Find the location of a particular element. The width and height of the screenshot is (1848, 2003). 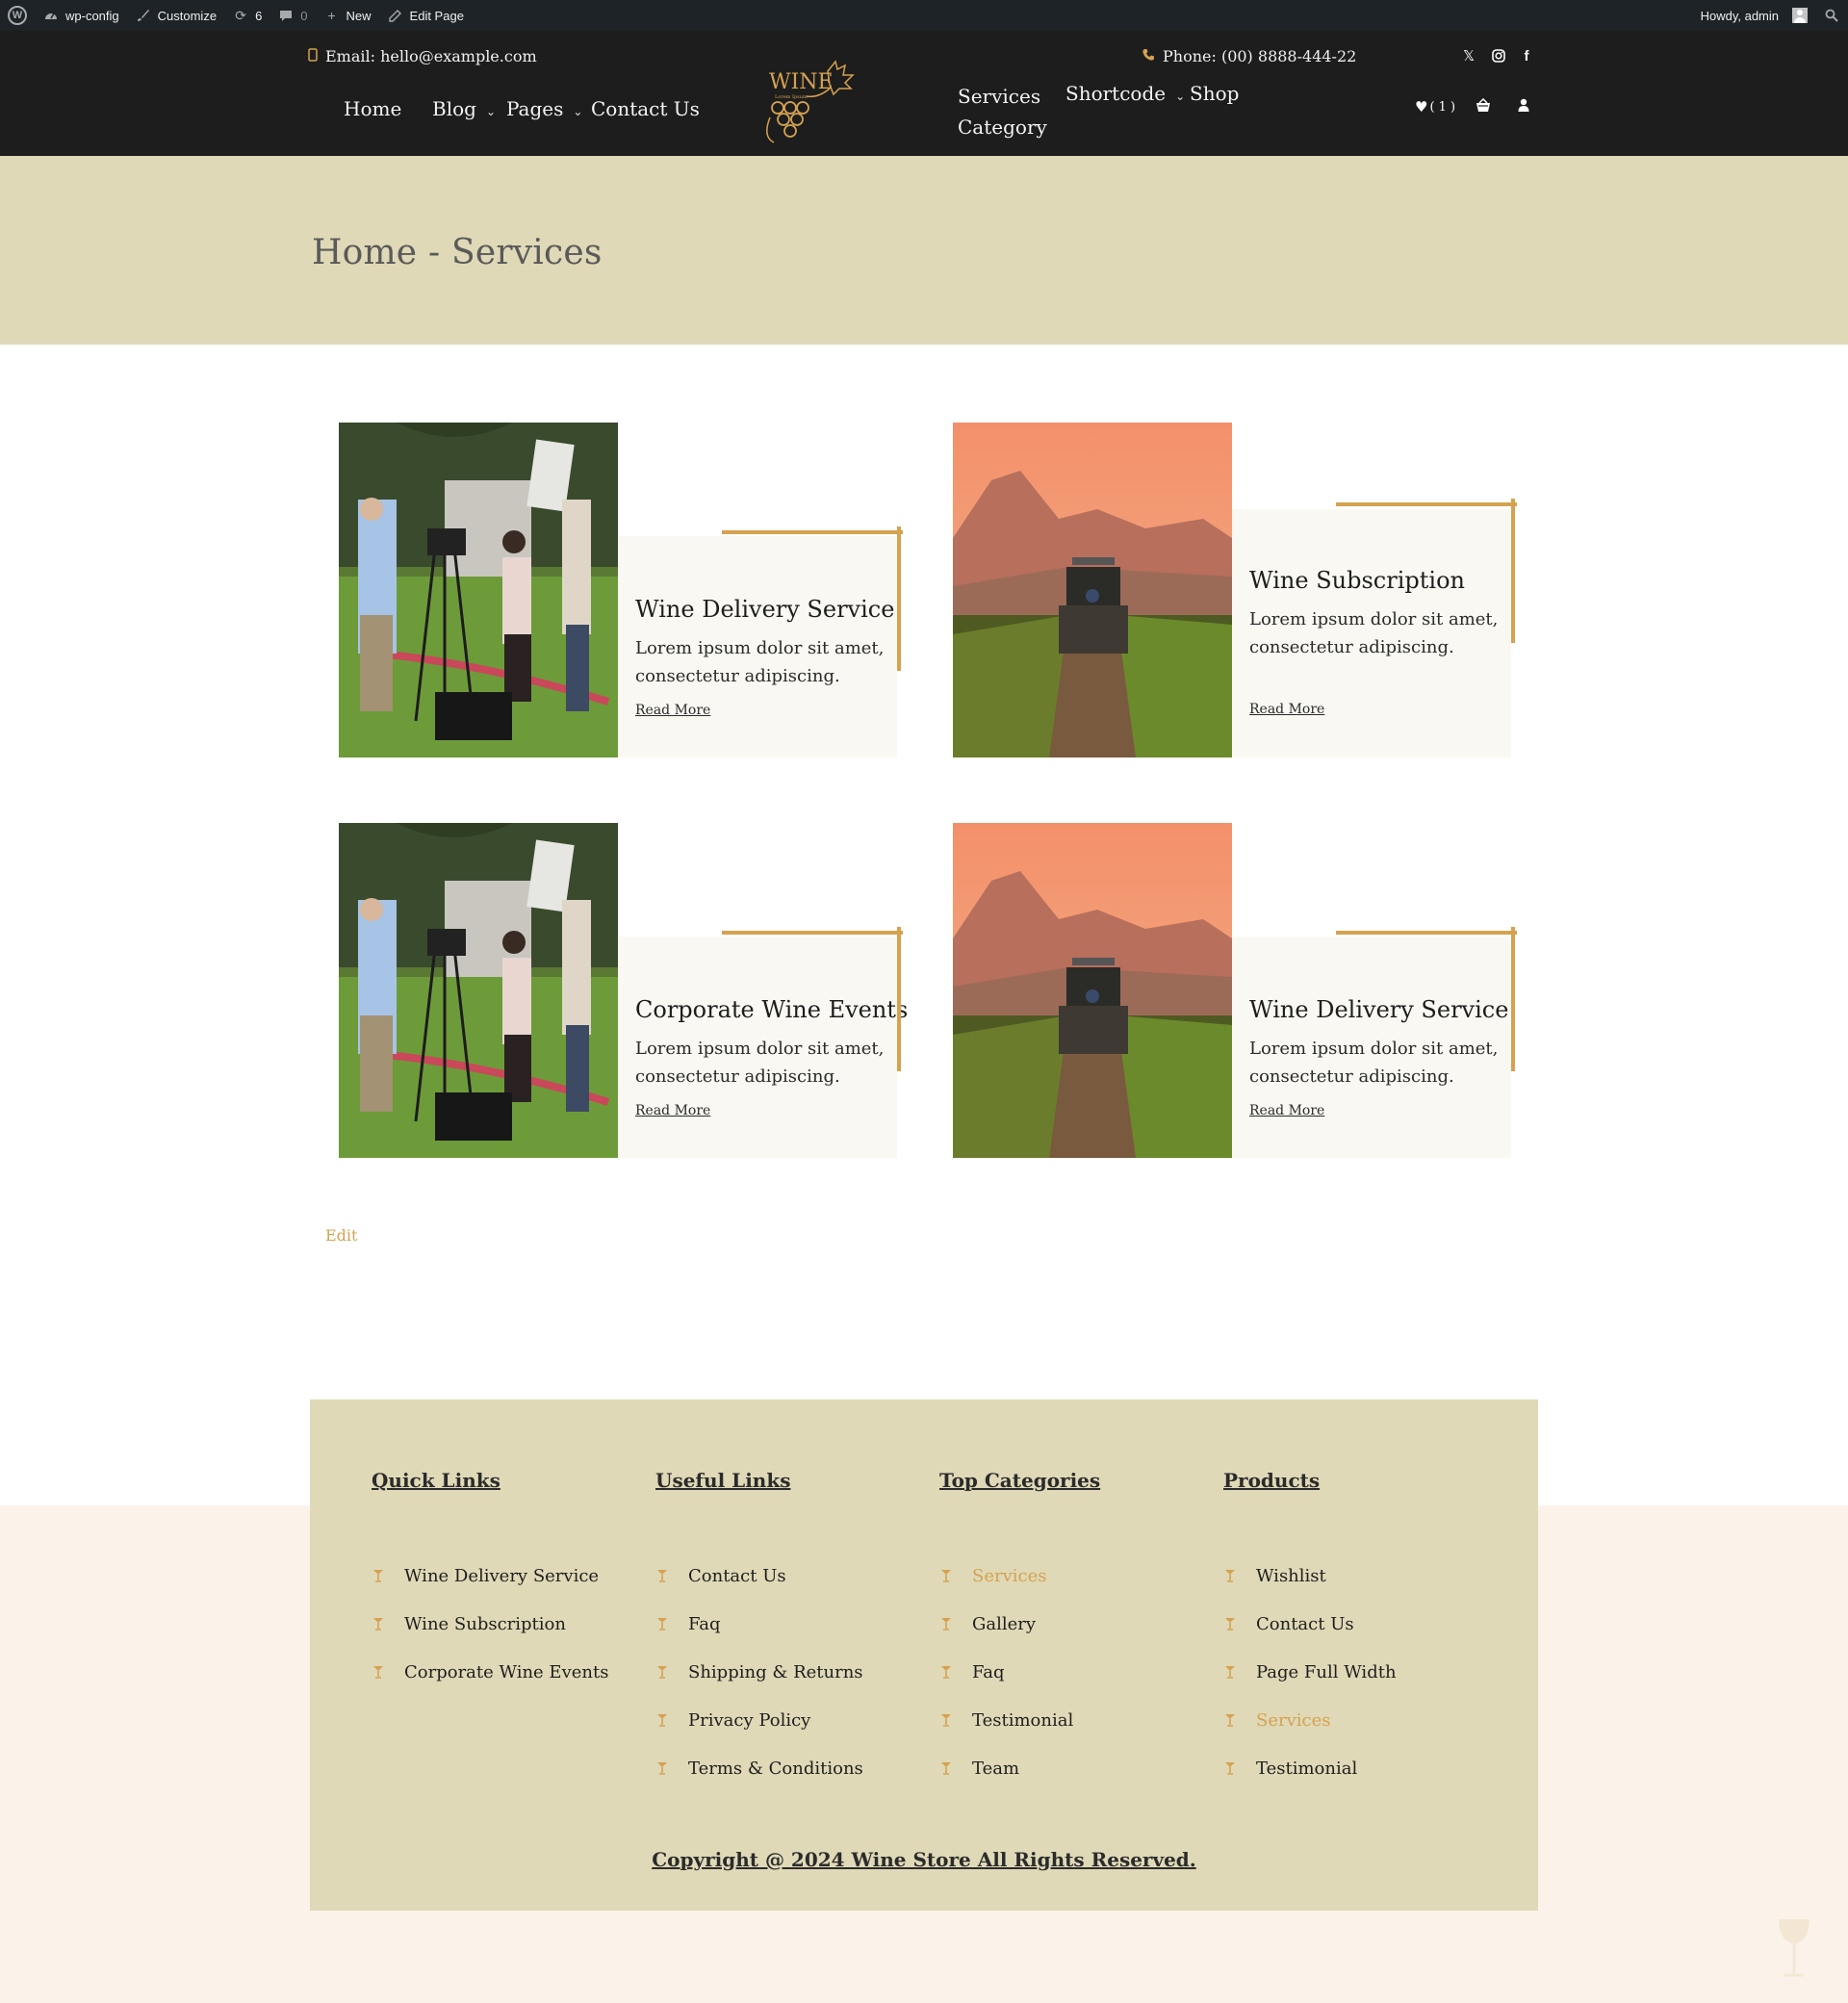

footer-link: Gallery is located at coordinates (1019, 1624).